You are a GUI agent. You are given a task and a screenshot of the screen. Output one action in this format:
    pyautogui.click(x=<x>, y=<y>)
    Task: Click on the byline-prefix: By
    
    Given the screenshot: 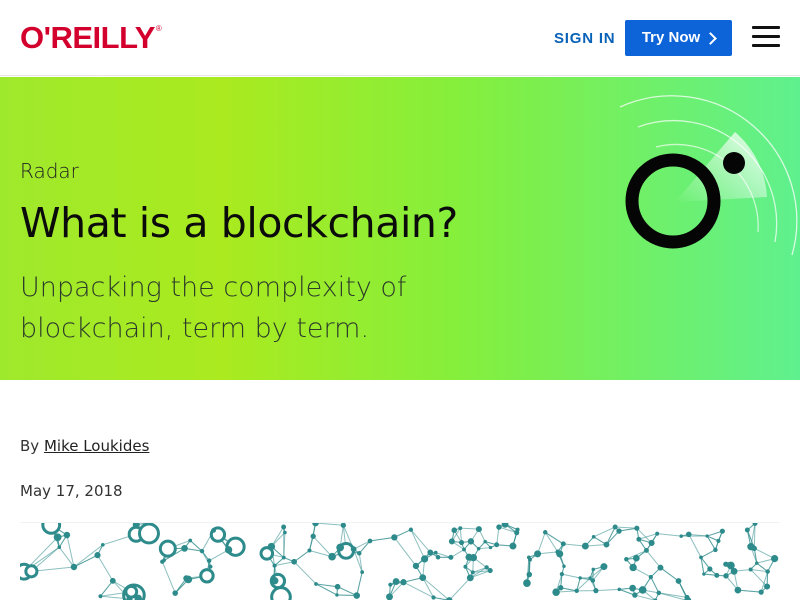 What is the action you would take?
    pyautogui.click(x=30, y=446)
    